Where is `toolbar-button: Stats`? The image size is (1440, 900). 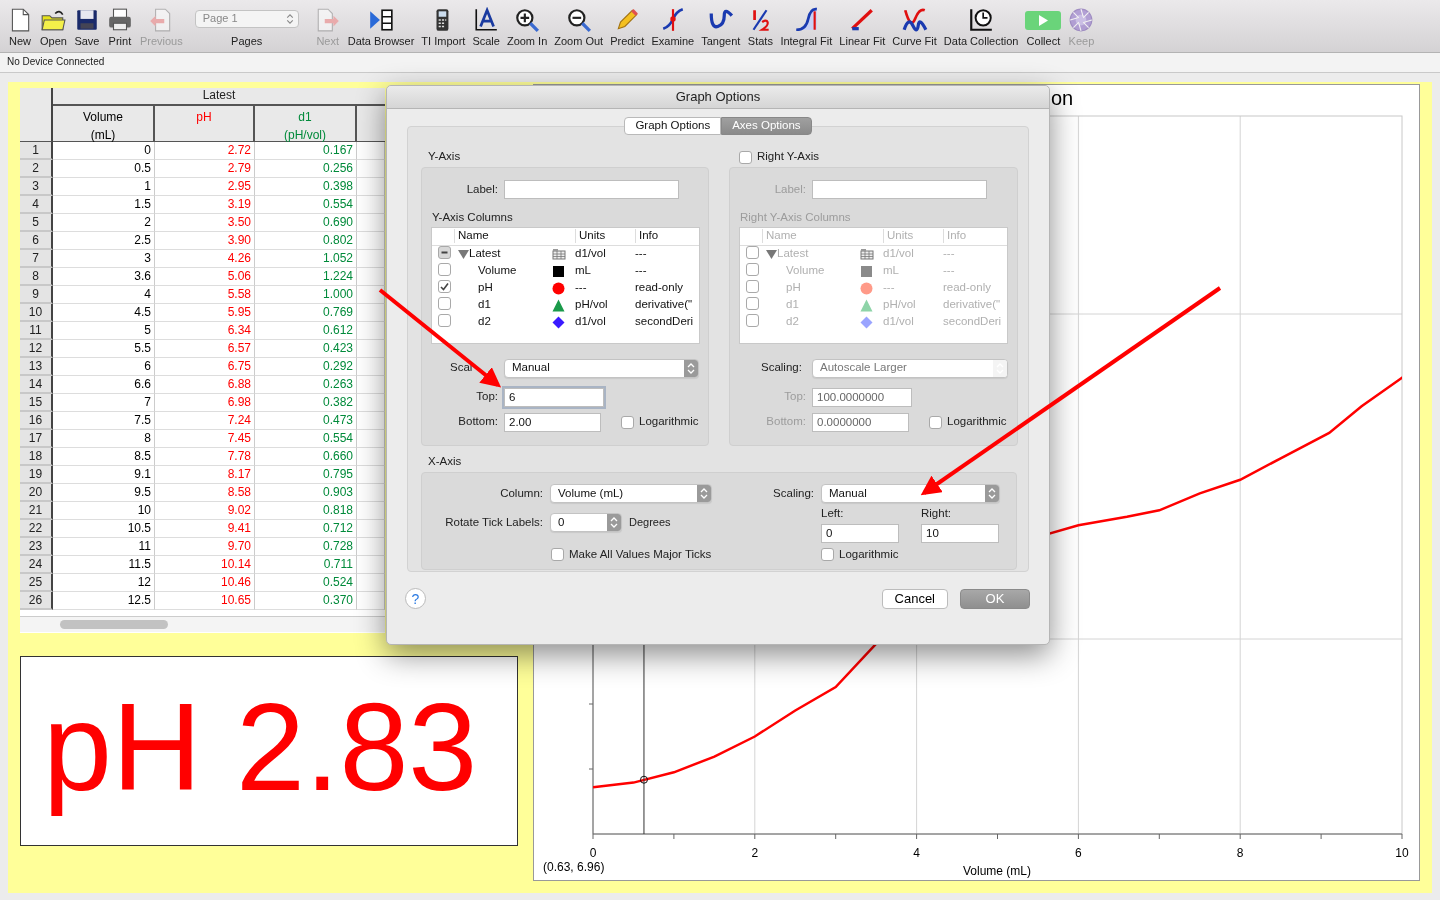 toolbar-button: Stats is located at coordinates (760, 27).